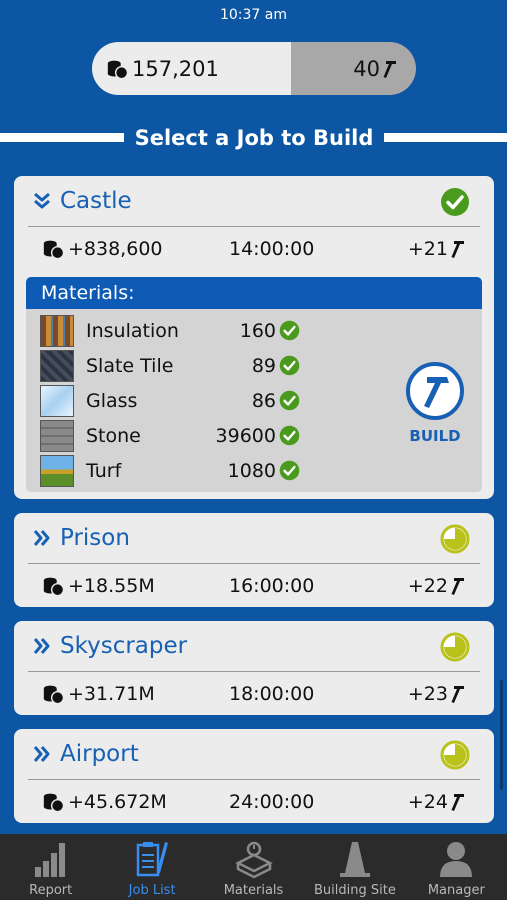 This screenshot has width=507, height=900. I want to click on material-row-glass: Glass 86, so click(170, 400).